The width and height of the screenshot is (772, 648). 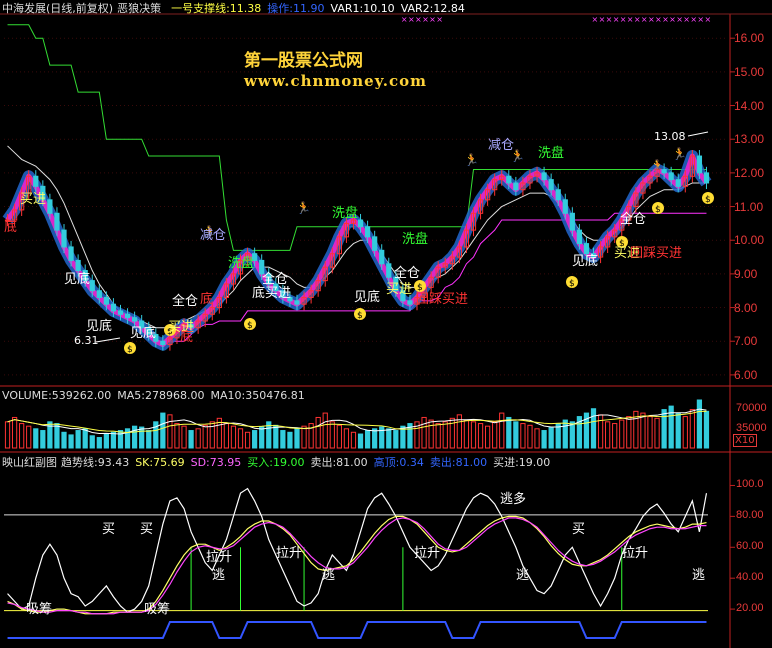 What do you see at coordinates (513, 499) in the screenshot?
I see `osc-annotation: 逃多` at bounding box center [513, 499].